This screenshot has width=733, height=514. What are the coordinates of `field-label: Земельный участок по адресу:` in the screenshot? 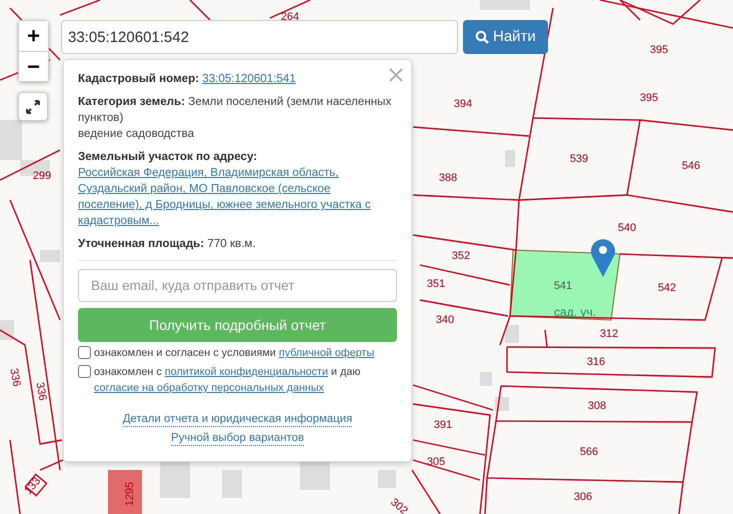 It's located at (168, 157).